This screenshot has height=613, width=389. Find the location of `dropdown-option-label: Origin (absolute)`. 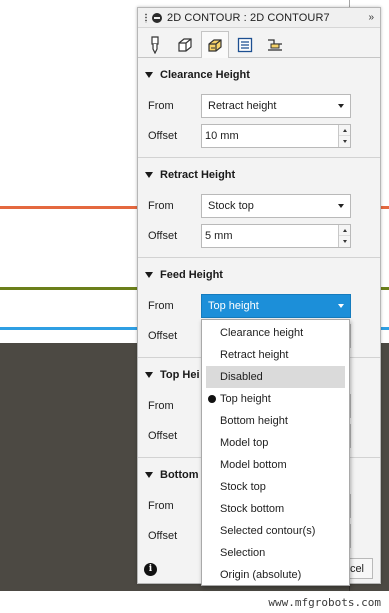

dropdown-option-label: Origin (absolute) is located at coordinates (261, 575).